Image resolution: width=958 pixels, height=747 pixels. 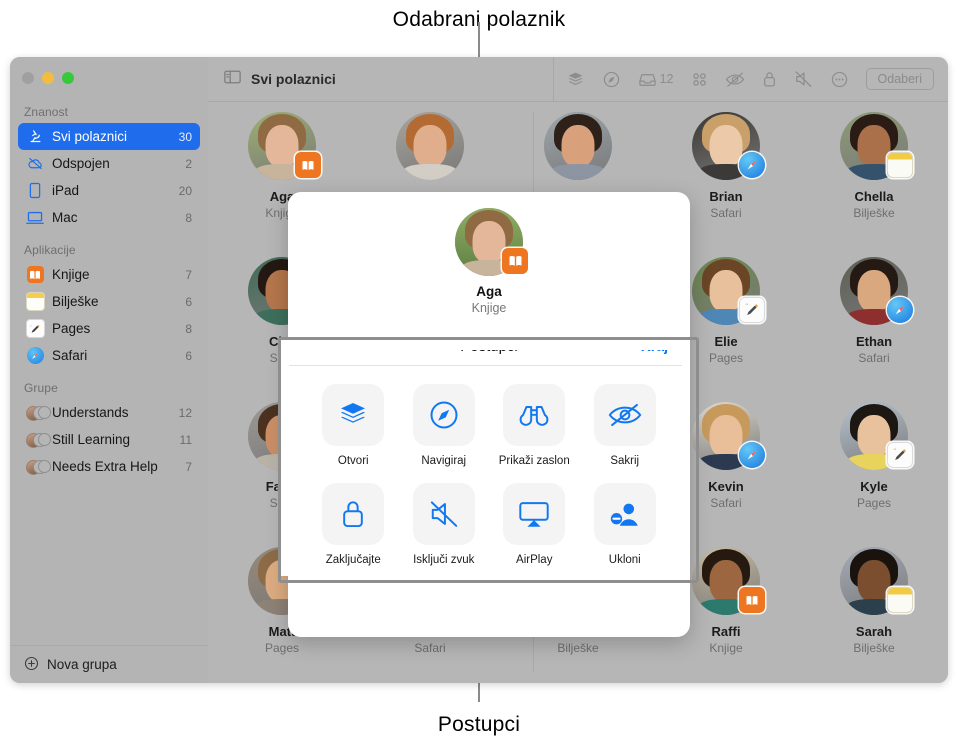 What do you see at coordinates (485, 345) in the screenshot?
I see `bracket-mask-top` at bounding box center [485, 345].